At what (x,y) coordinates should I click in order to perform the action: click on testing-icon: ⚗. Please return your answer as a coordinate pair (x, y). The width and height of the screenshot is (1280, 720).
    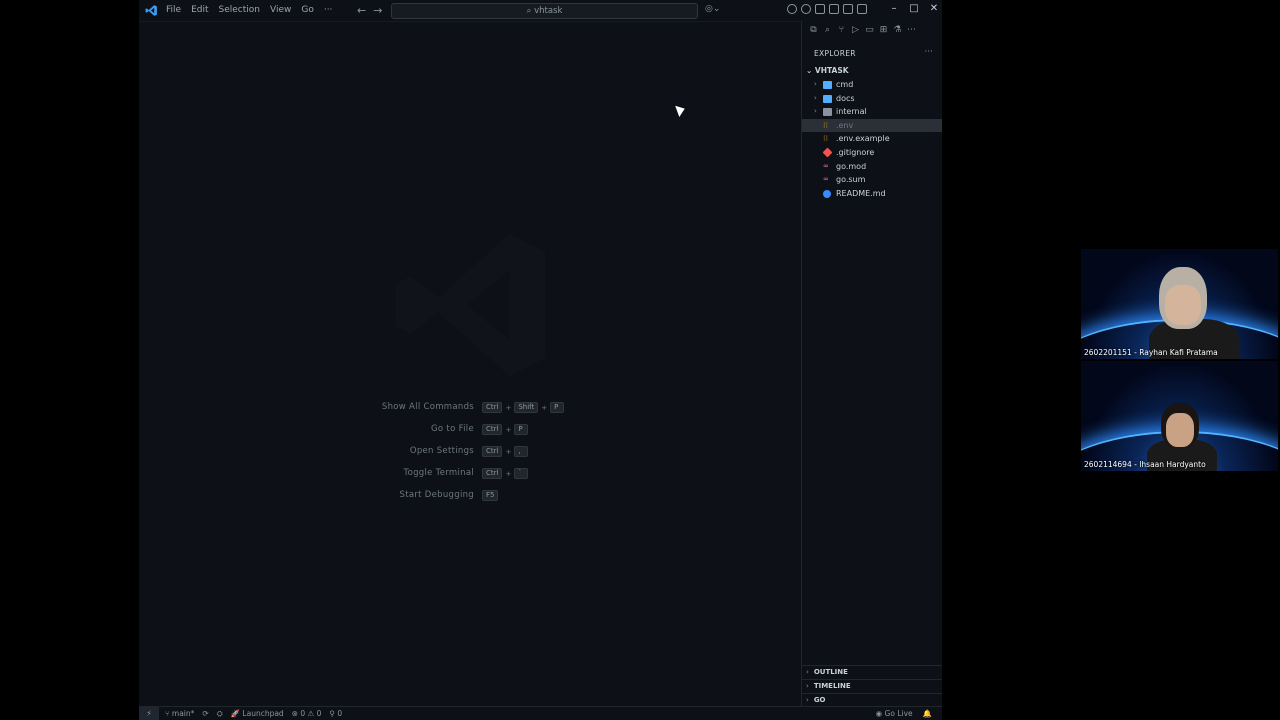
    Looking at the image, I should click on (897, 30).